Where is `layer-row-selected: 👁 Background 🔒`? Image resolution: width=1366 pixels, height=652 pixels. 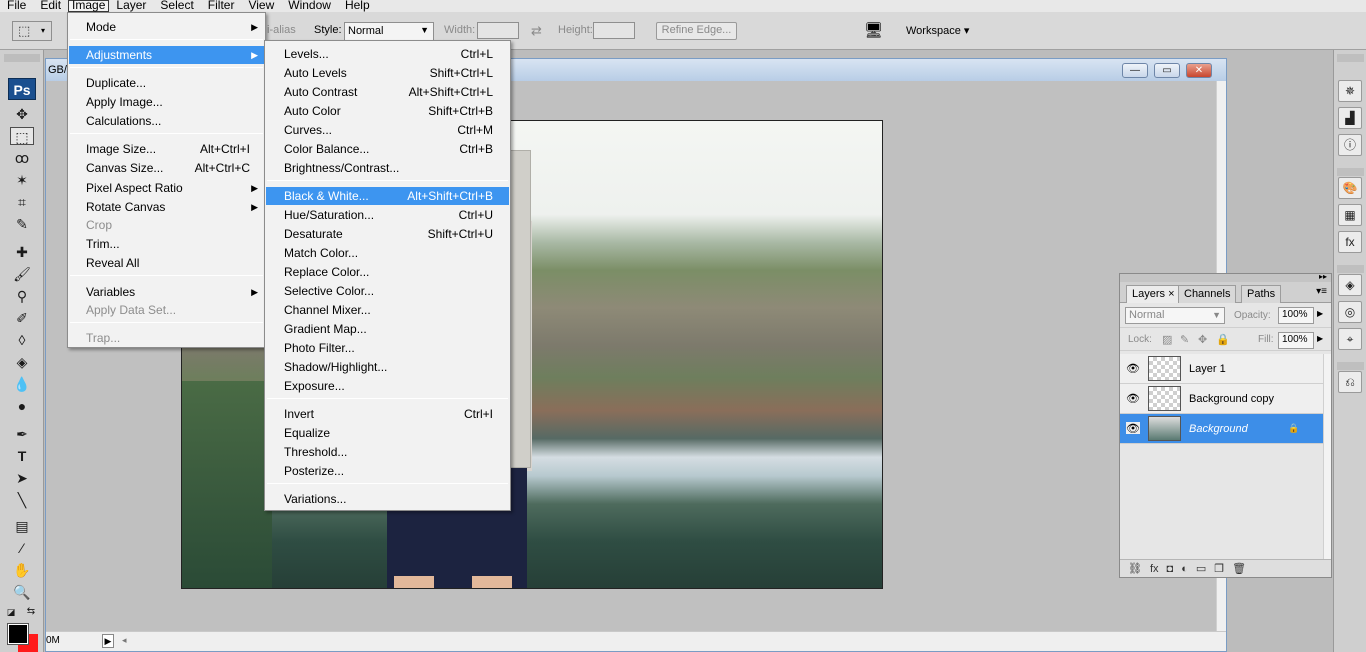 layer-row-selected: 👁 Background 🔒 is located at coordinates (1221, 429).